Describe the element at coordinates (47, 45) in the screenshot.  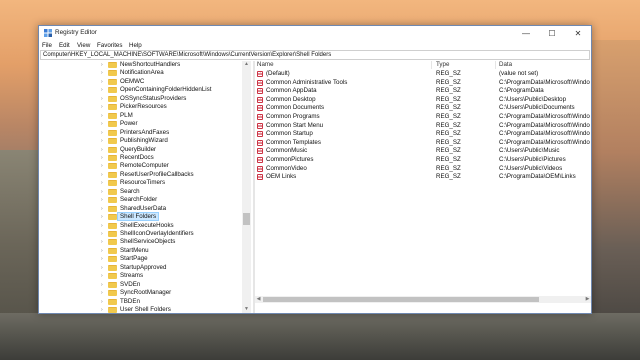
I see `menu-file: File` at that location.